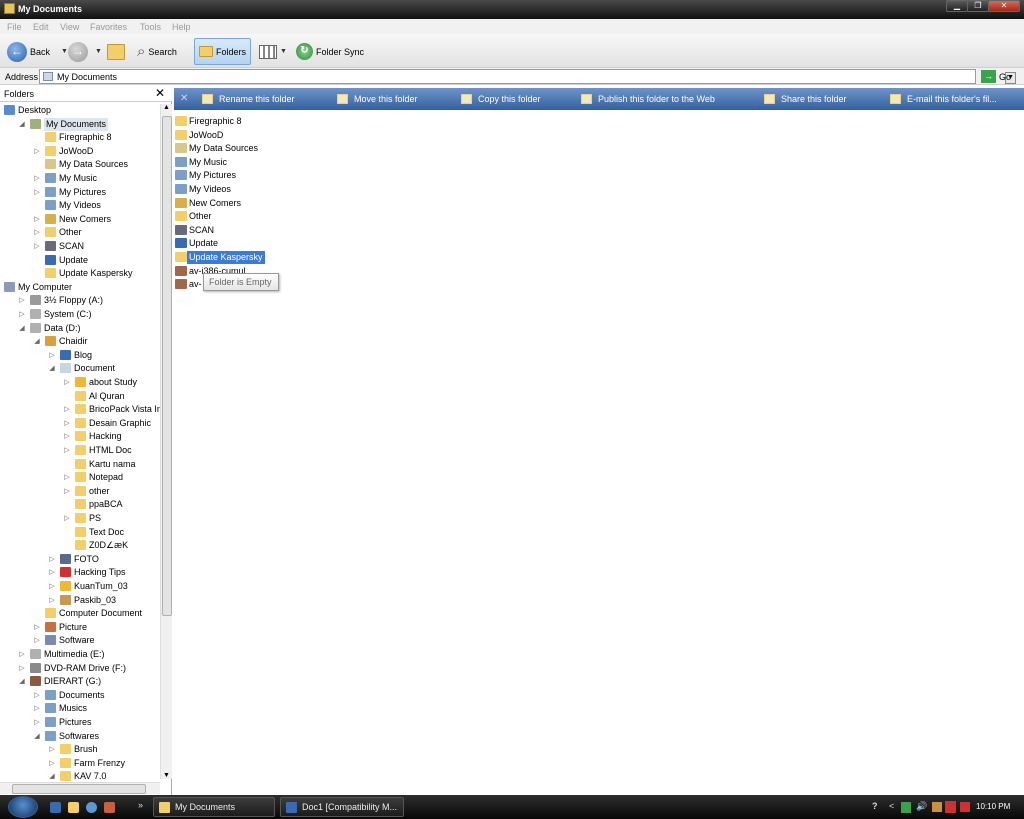 The height and width of the screenshot is (819, 1024). I want to click on folder-sync-button: ↻ Folder Sync, so click(330, 51).